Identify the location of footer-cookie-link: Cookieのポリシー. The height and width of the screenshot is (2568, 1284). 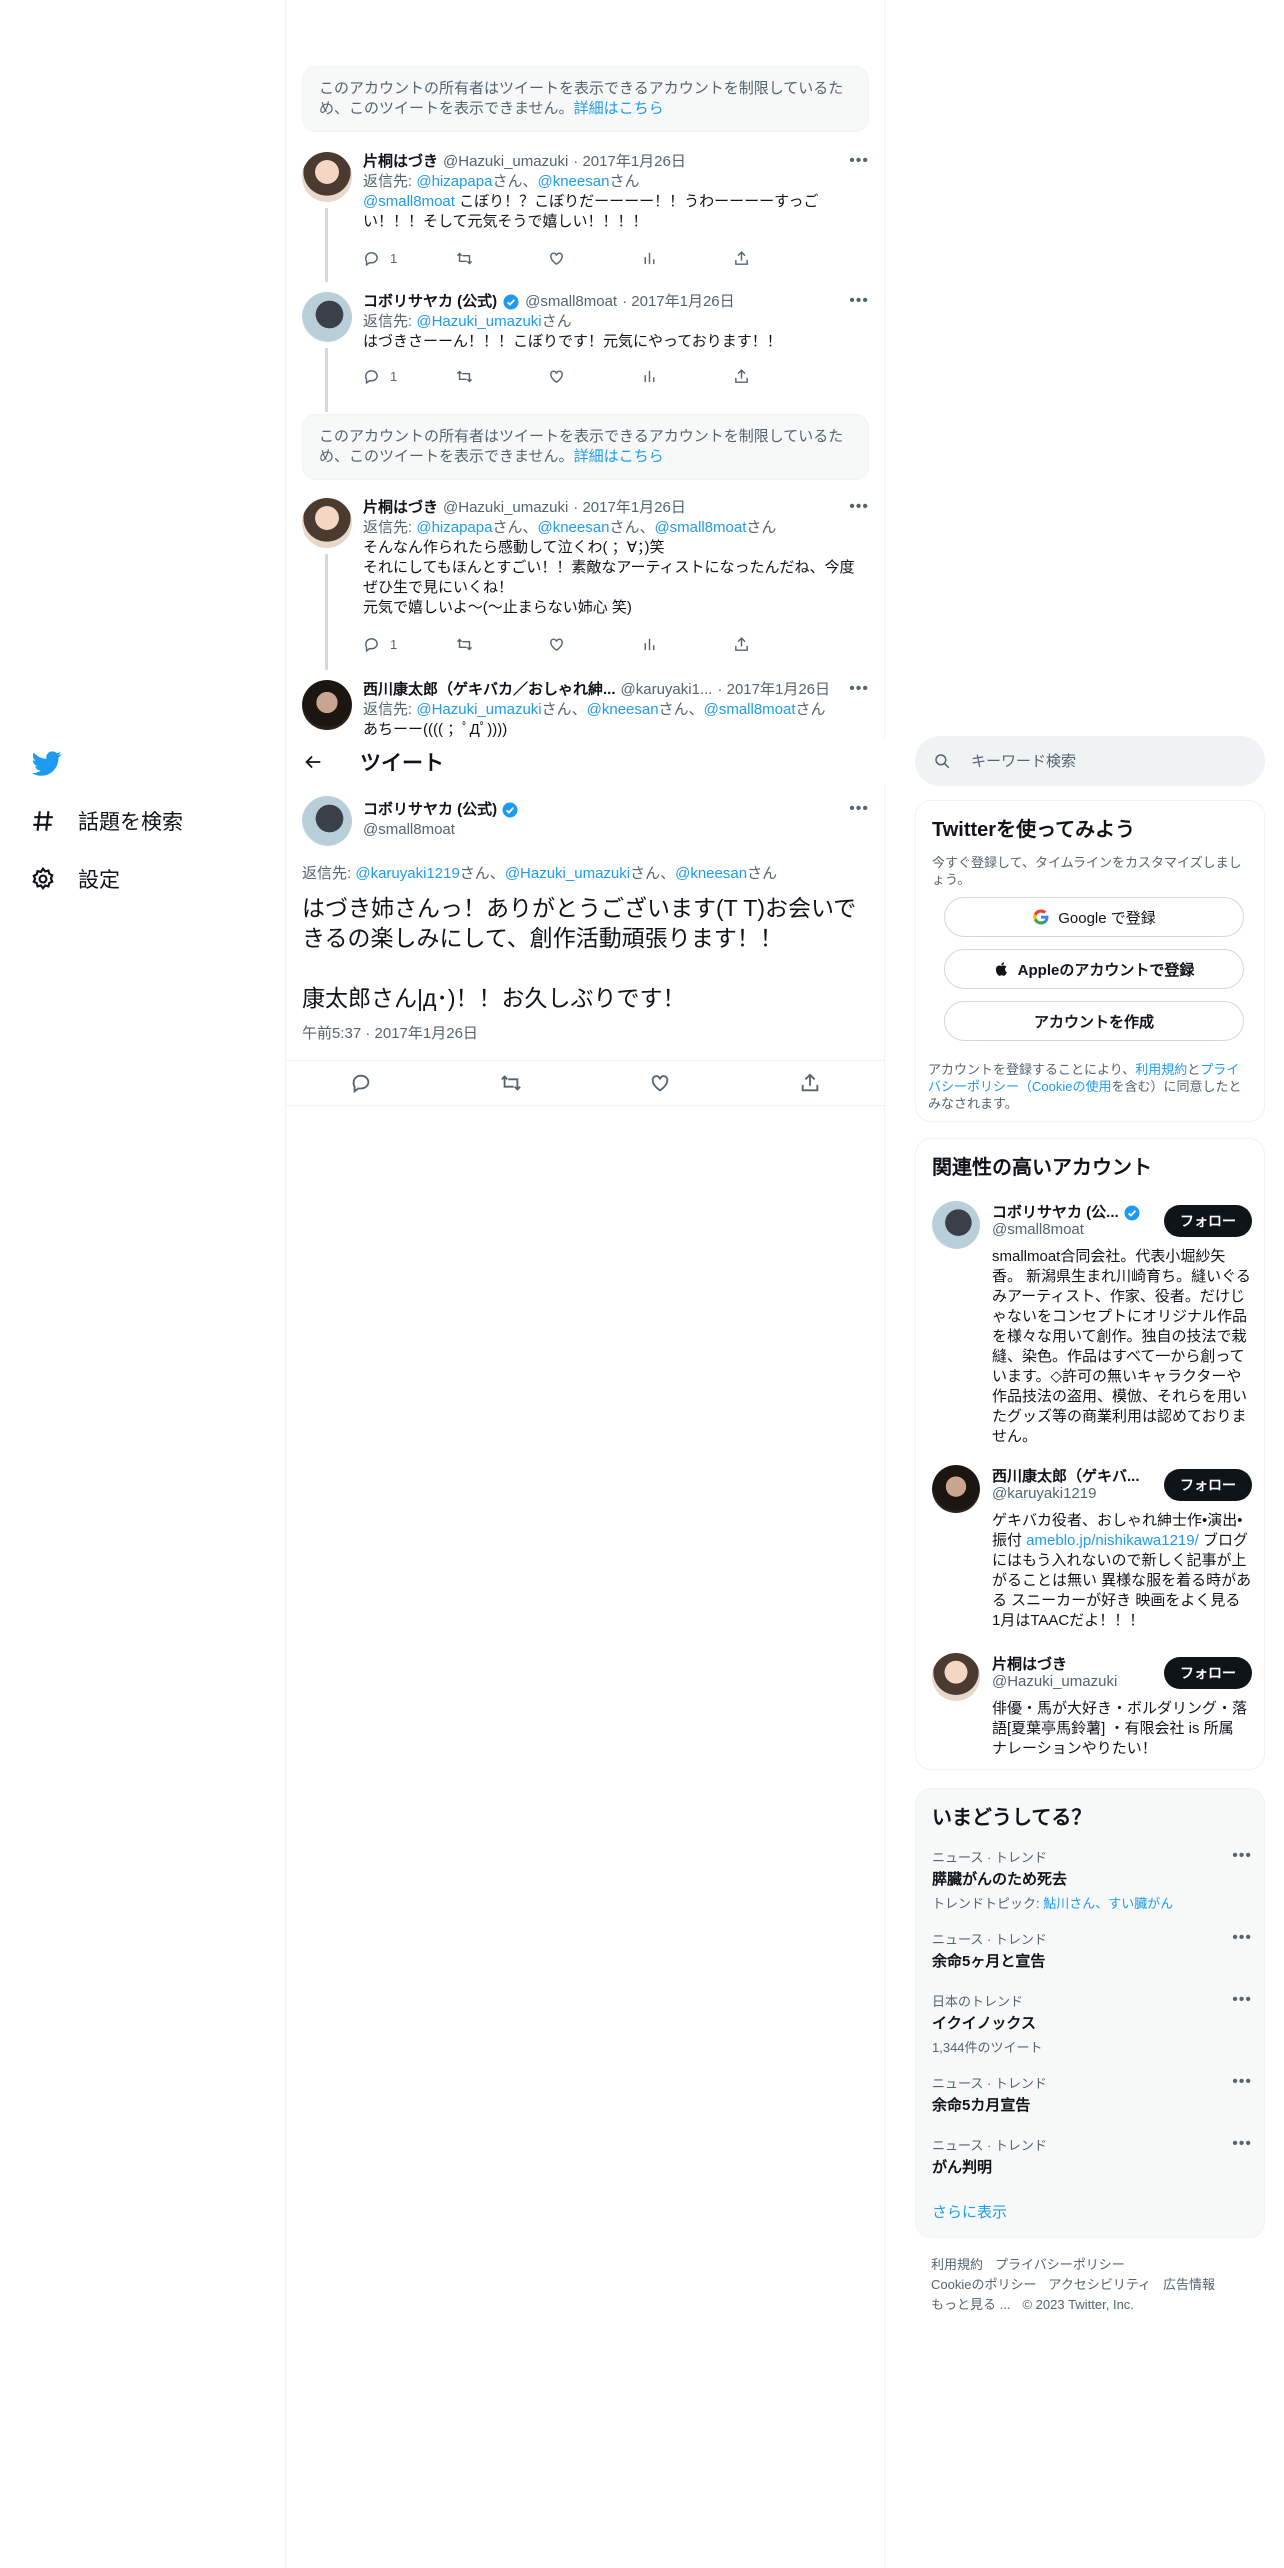
(983, 2284).